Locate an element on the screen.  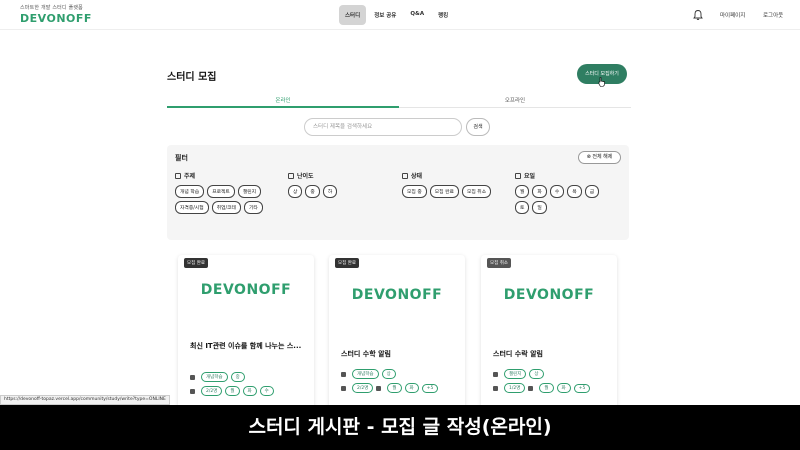
filter-chip: 일 is located at coordinates (539, 207).